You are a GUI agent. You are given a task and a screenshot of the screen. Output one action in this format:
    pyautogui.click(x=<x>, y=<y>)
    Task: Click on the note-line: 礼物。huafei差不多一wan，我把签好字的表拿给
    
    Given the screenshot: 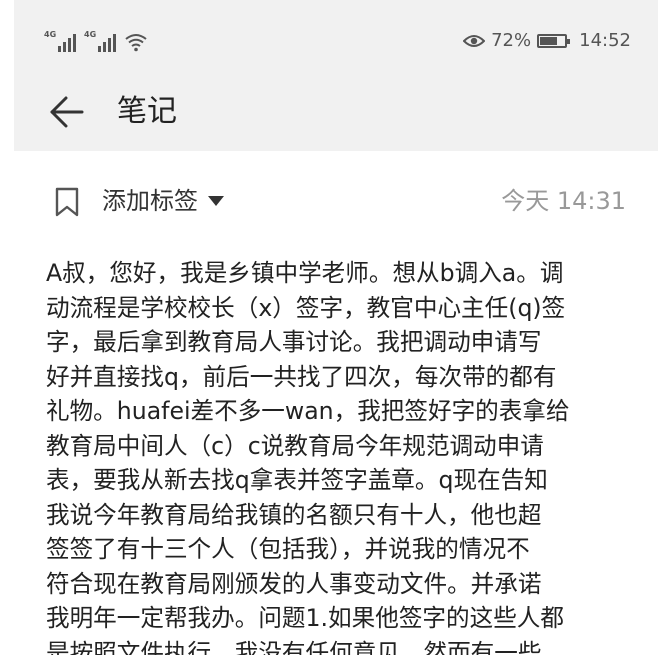 What is the action you would take?
    pyautogui.click(x=308, y=411)
    